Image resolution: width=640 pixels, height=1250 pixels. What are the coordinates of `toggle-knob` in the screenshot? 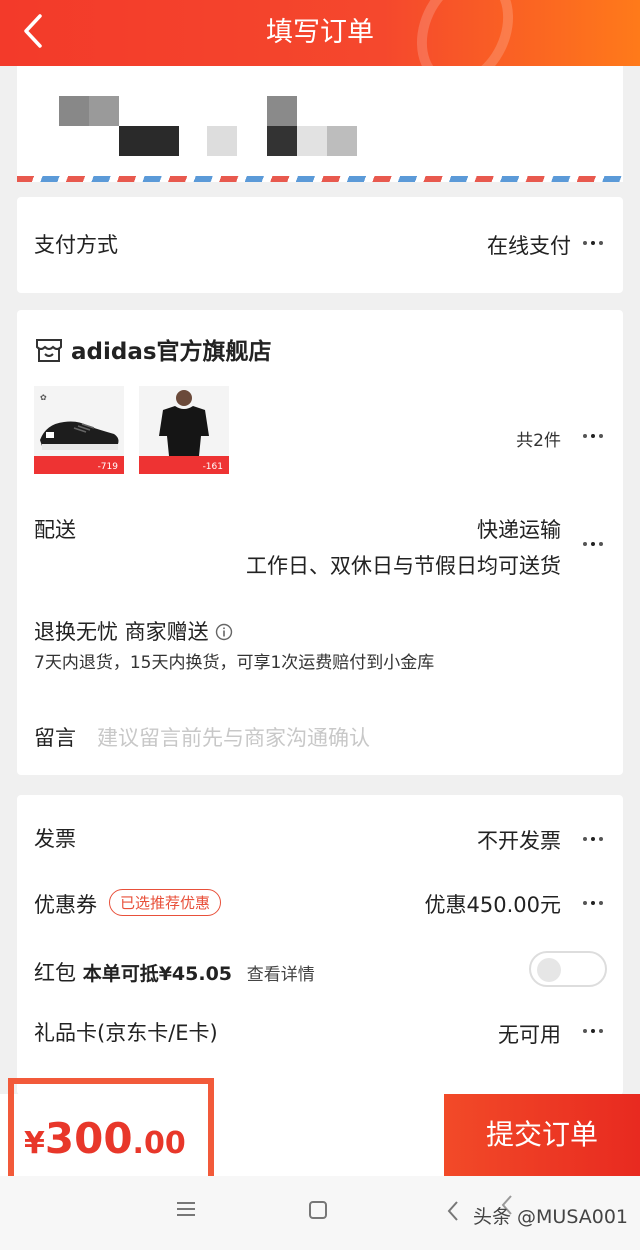 It's located at (549, 970).